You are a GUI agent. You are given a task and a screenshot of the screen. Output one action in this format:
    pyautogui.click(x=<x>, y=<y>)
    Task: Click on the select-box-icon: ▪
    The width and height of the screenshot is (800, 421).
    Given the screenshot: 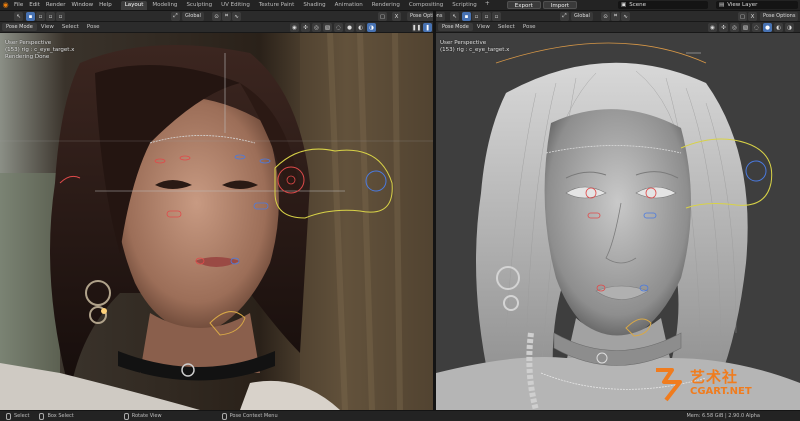 What is the action you would take?
    pyautogui.click(x=30, y=16)
    